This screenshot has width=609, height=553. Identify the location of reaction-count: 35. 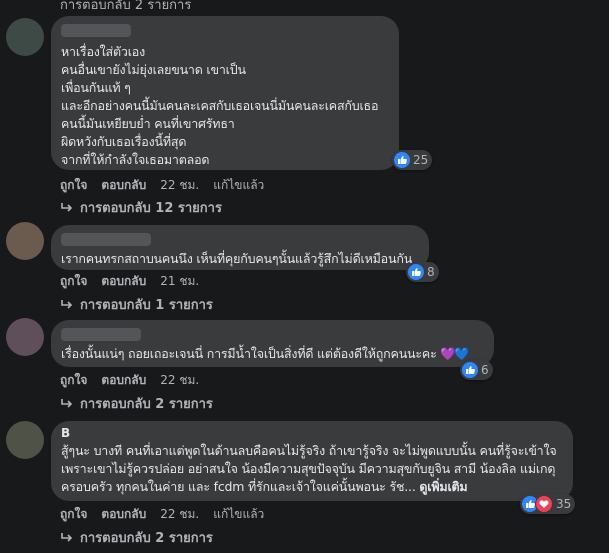
(564, 504).